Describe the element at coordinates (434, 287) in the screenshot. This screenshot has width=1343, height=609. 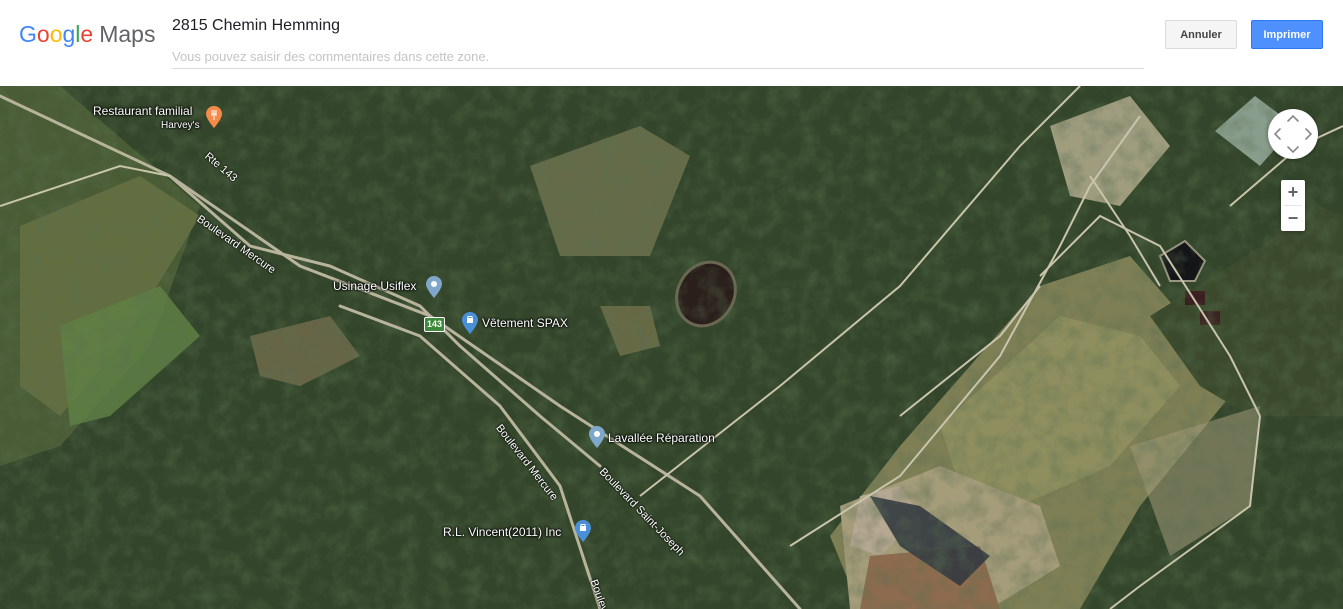
I see `usinage-usiflex-pin-icon` at that location.